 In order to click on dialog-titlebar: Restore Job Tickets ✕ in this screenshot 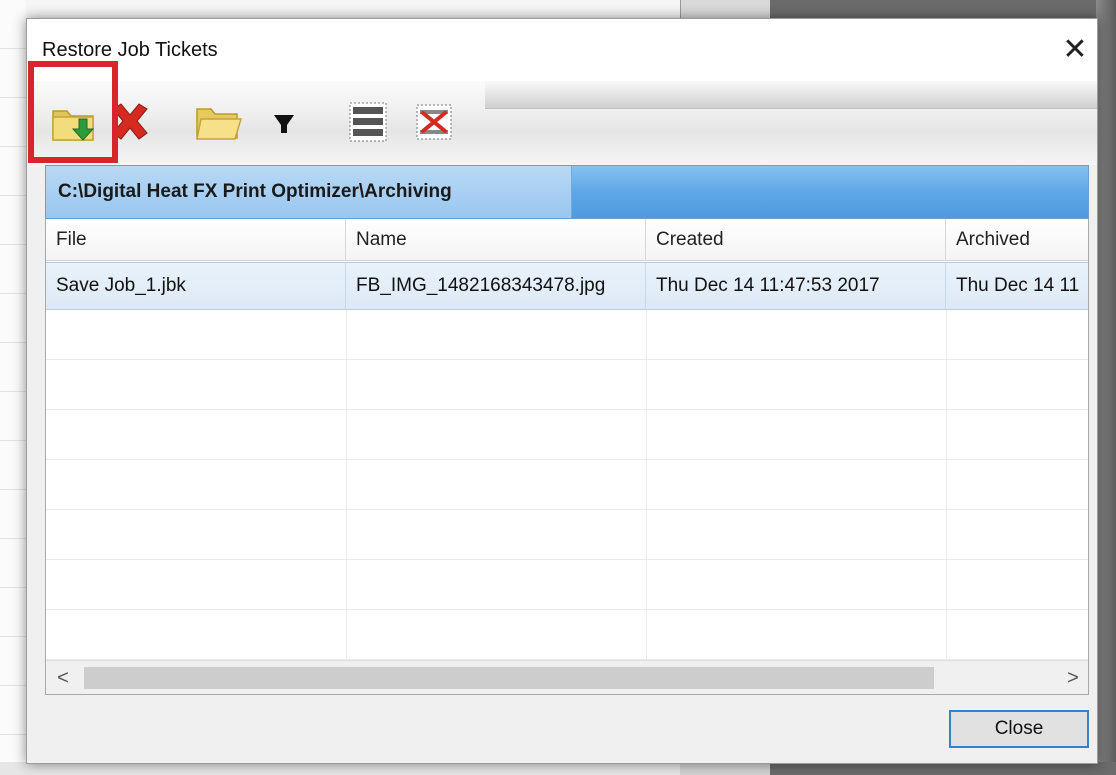, I will do `click(562, 50)`.